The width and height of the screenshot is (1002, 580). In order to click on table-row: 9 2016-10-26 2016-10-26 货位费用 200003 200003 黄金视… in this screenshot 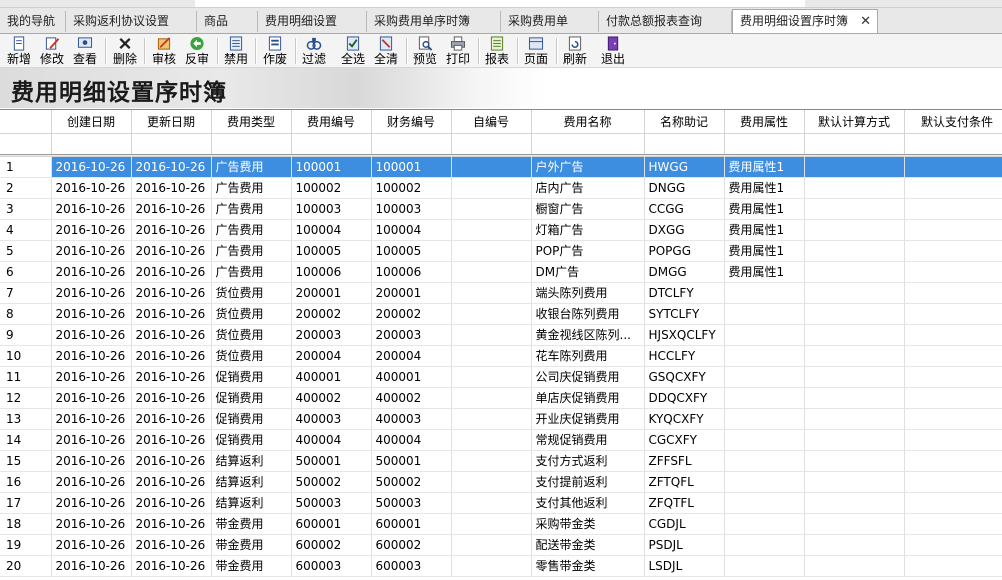, I will do `click(501, 335)`.